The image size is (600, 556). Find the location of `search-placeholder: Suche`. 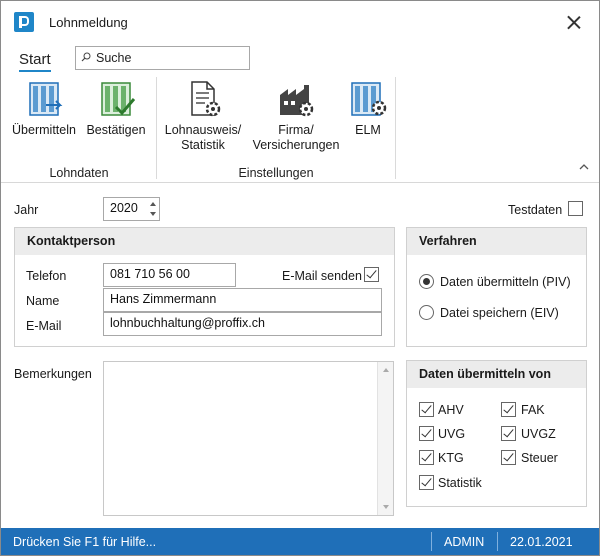

search-placeholder: Suche is located at coordinates (114, 58).